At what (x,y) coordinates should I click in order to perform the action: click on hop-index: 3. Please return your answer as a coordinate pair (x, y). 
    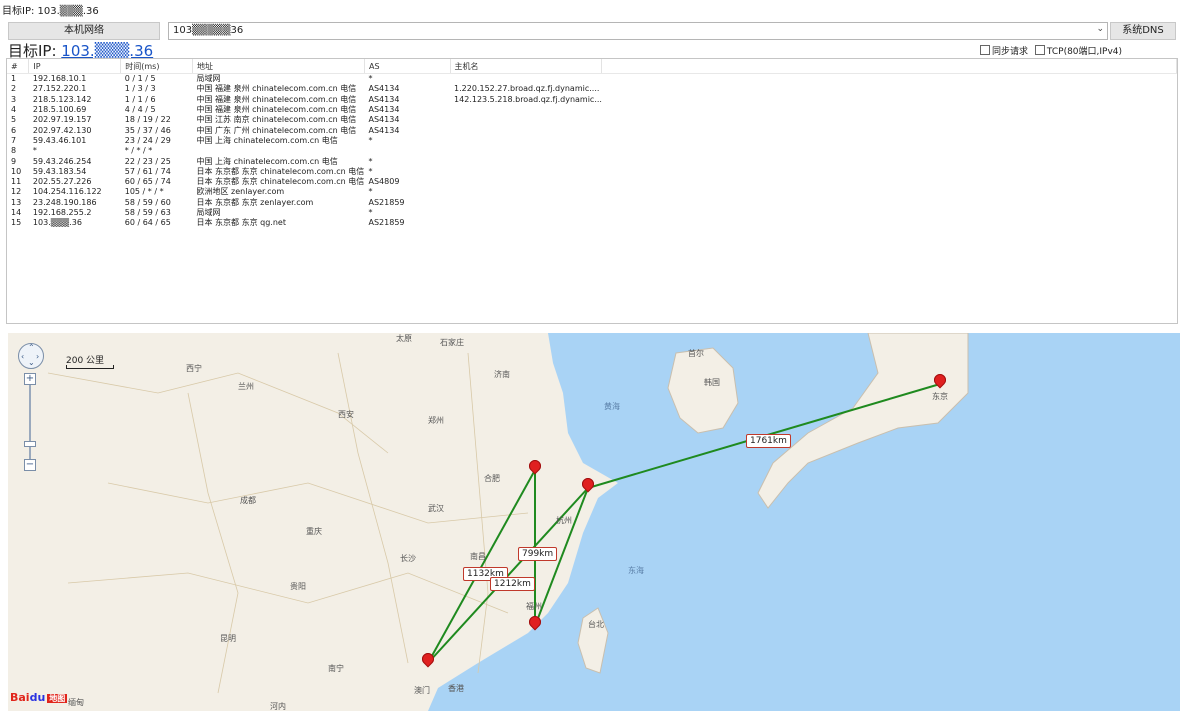
    Looking at the image, I should click on (14, 99).